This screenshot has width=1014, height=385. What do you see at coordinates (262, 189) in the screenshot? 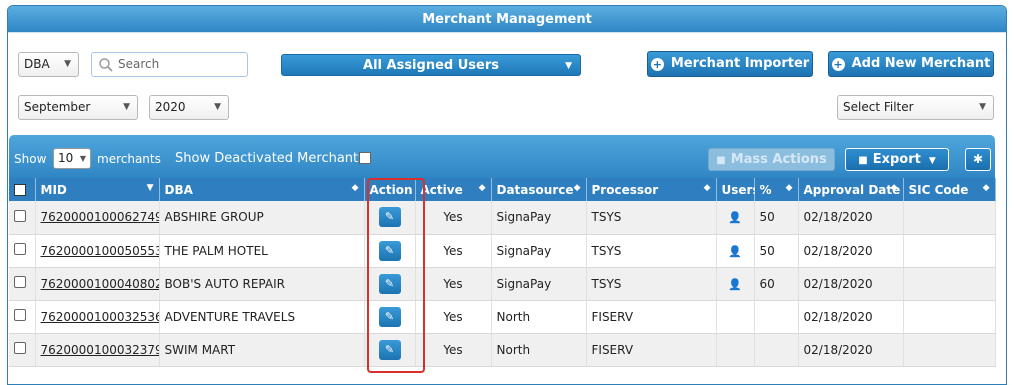
I see `column-header-dba: DBA ◆` at bounding box center [262, 189].